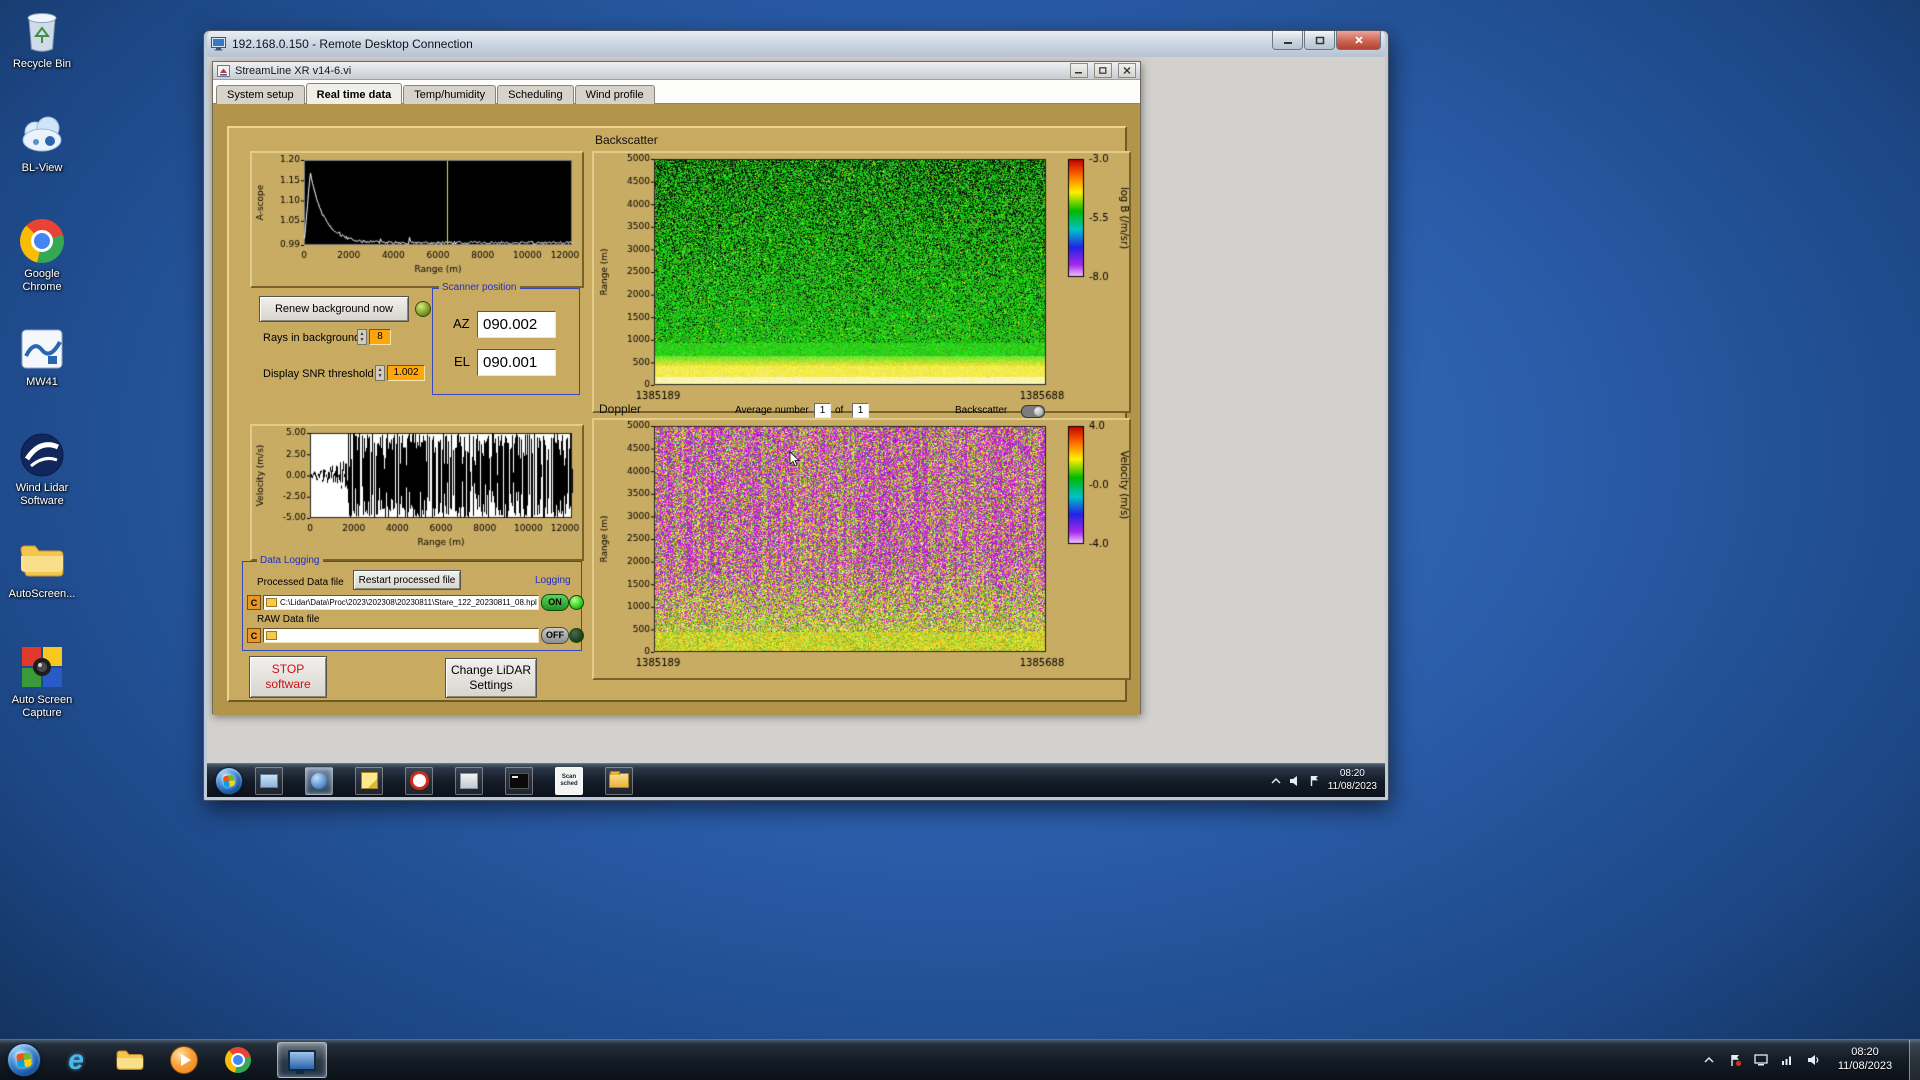 The height and width of the screenshot is (1080, 1920). I want to click on stop-software-button: STOP software, so click(288, 677).